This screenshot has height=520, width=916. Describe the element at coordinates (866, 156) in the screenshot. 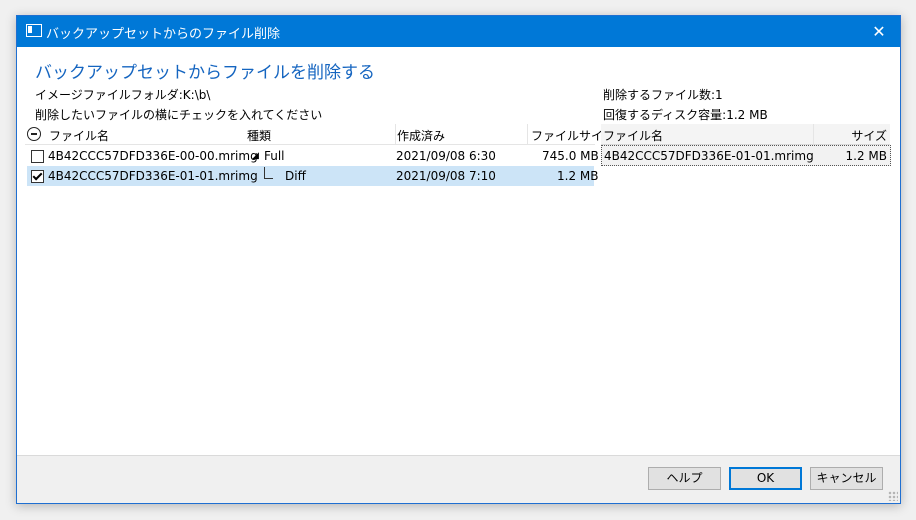

I see `delete-file-size: 1.2 MB` at that location.